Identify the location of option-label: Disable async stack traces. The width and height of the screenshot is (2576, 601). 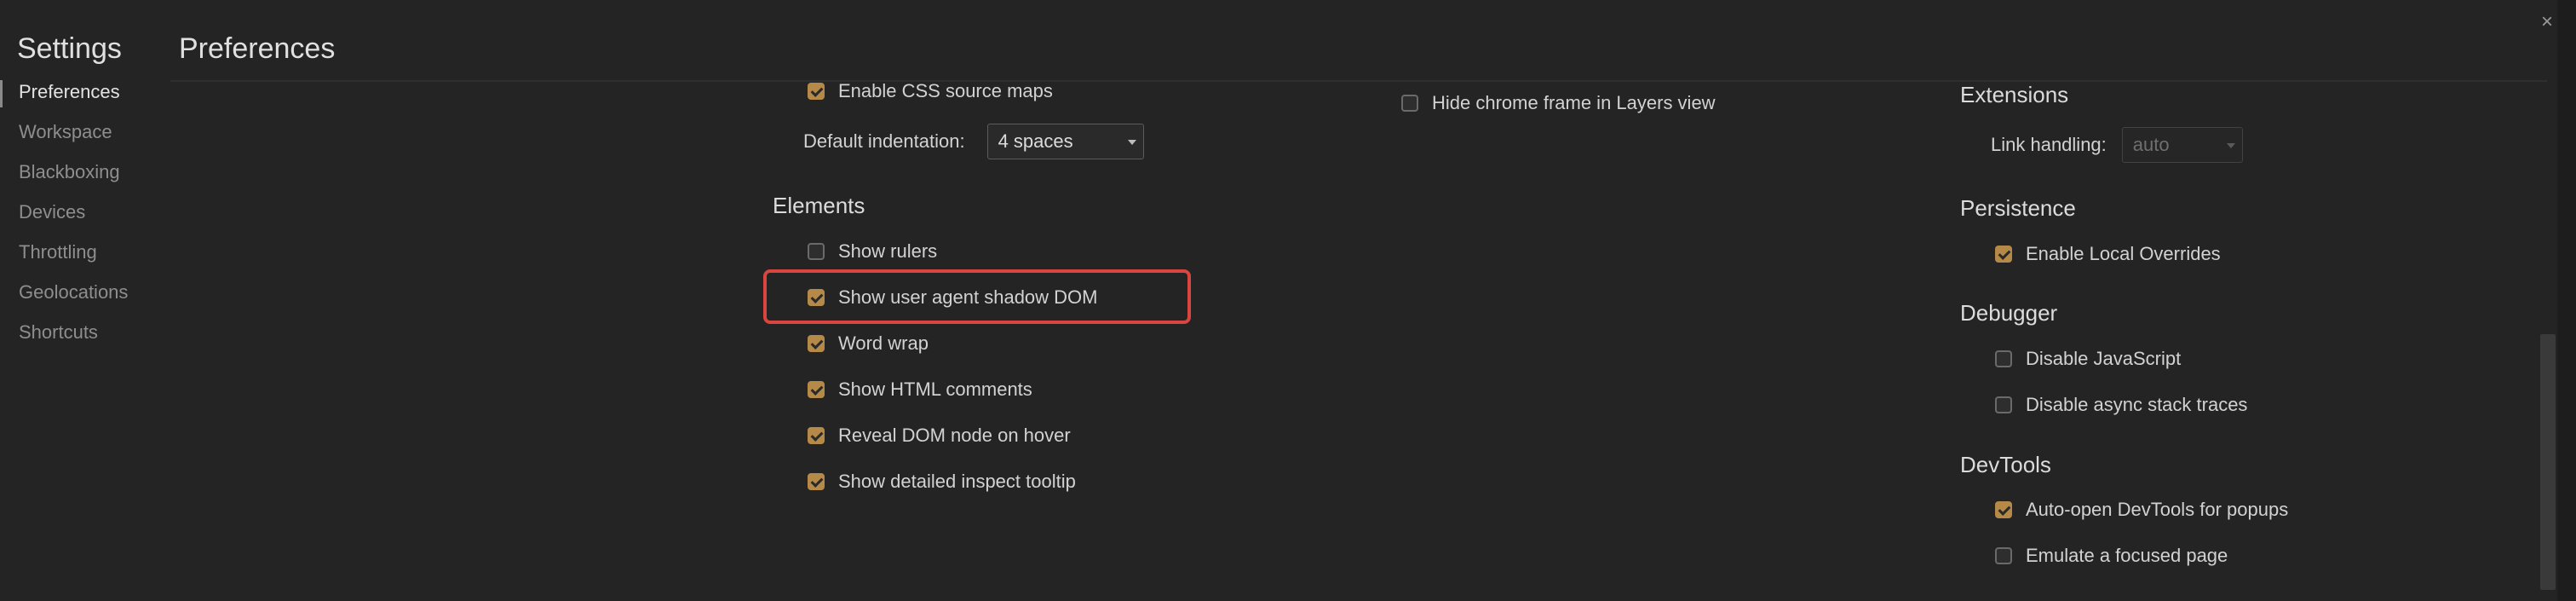
(2137, 405).